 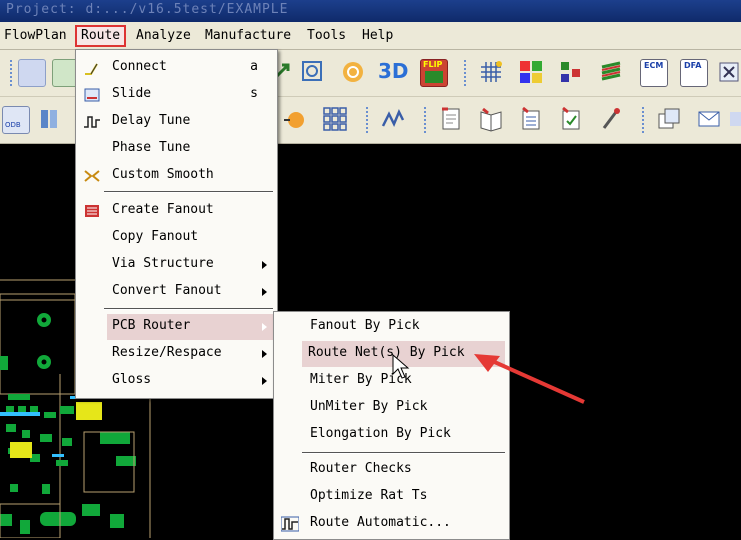 I want to click on report-icon, so click(x=451, y=119).